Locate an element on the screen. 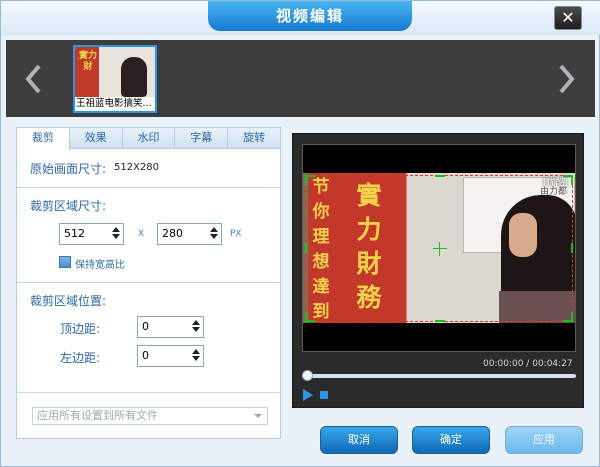 The image size is (600, 467). tab-bar: 裁剪 效果 水印 字幕 旋转 is located at coordinates (148, 139).